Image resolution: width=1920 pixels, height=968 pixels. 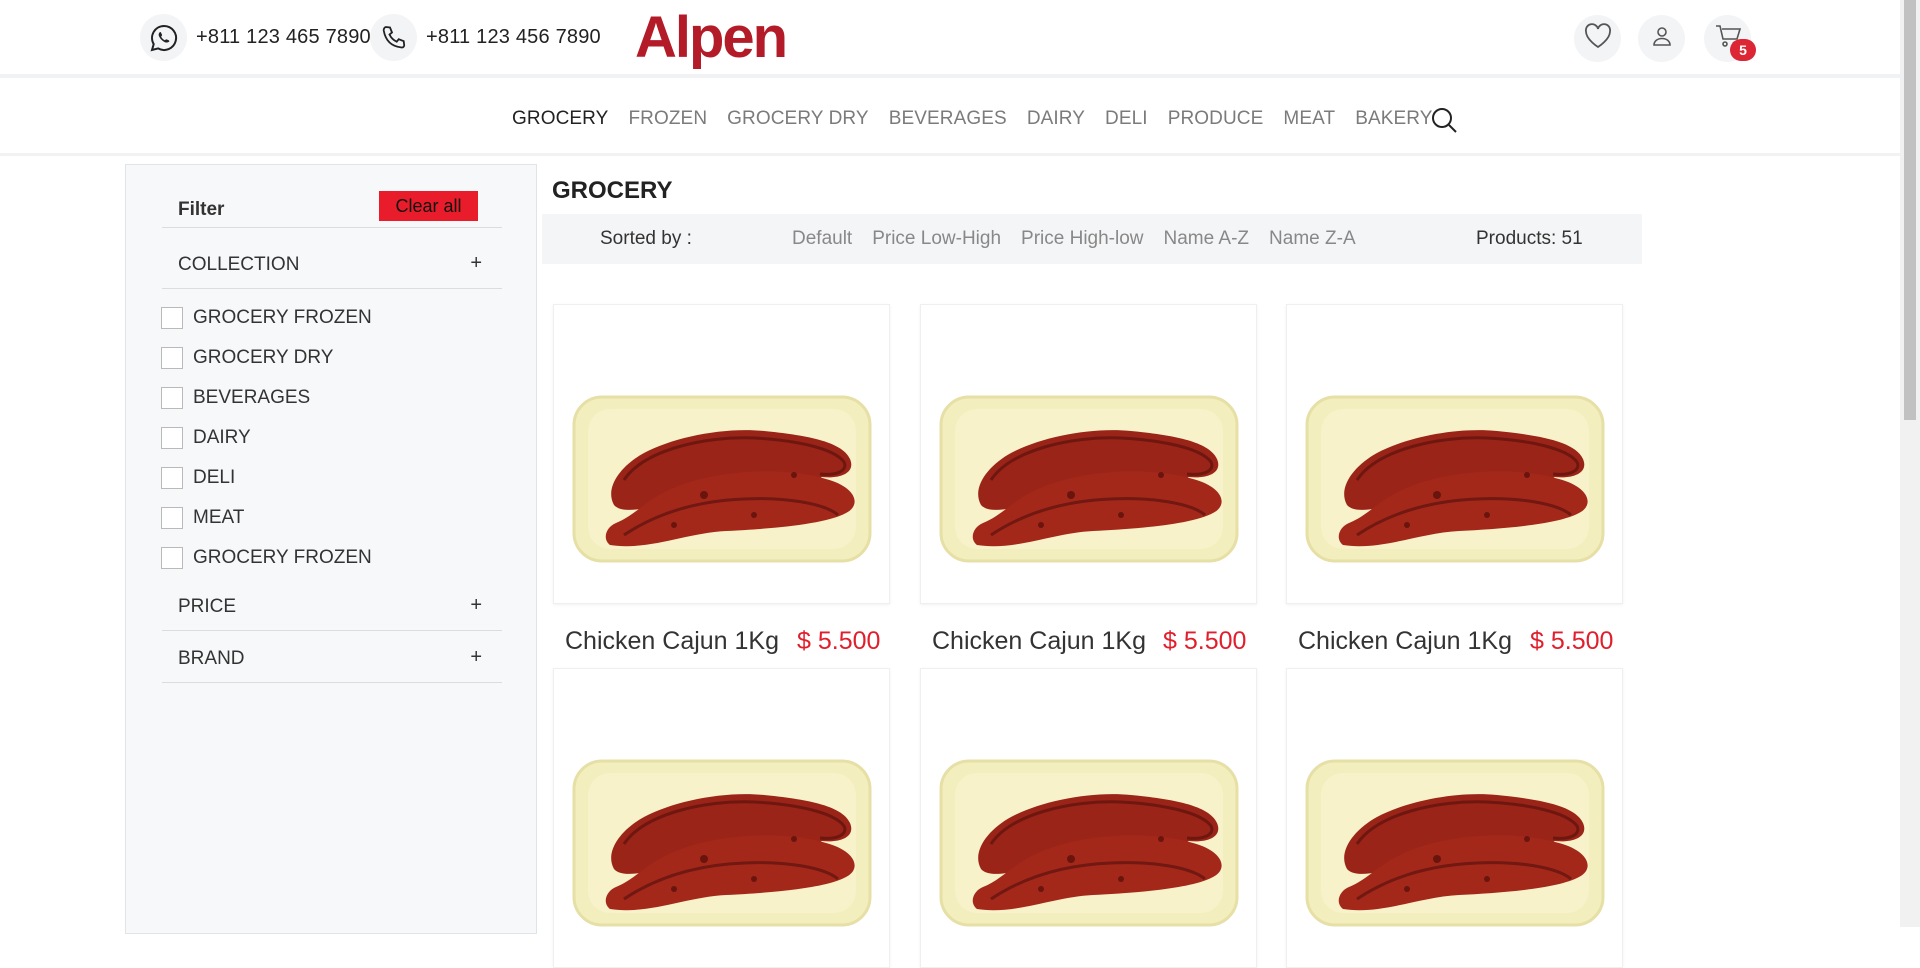 I want to click on collection-option-dairy: DAIRY, so click(x=206, y=438).